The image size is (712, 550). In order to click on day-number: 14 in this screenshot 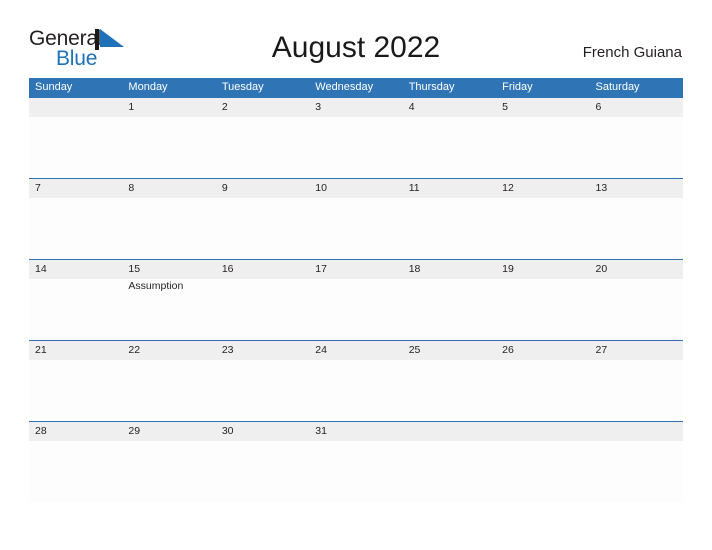, I will do `click(41, 269)`.